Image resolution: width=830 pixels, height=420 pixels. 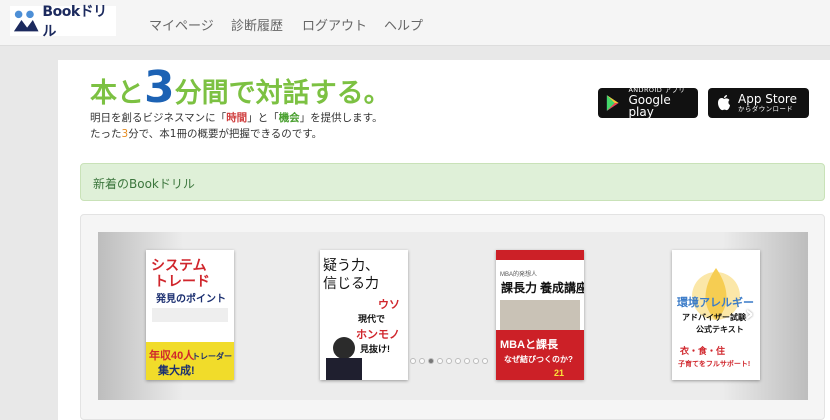 I want to click on svg-text: トレード, so click(x=182, y=281).